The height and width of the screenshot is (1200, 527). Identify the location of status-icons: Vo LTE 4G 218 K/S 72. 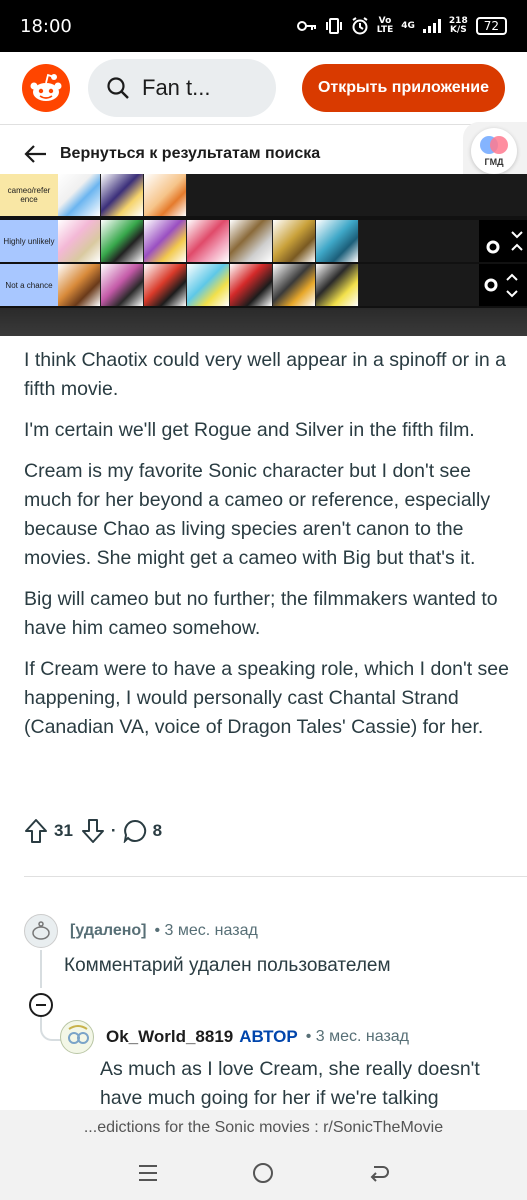
(401, 25).